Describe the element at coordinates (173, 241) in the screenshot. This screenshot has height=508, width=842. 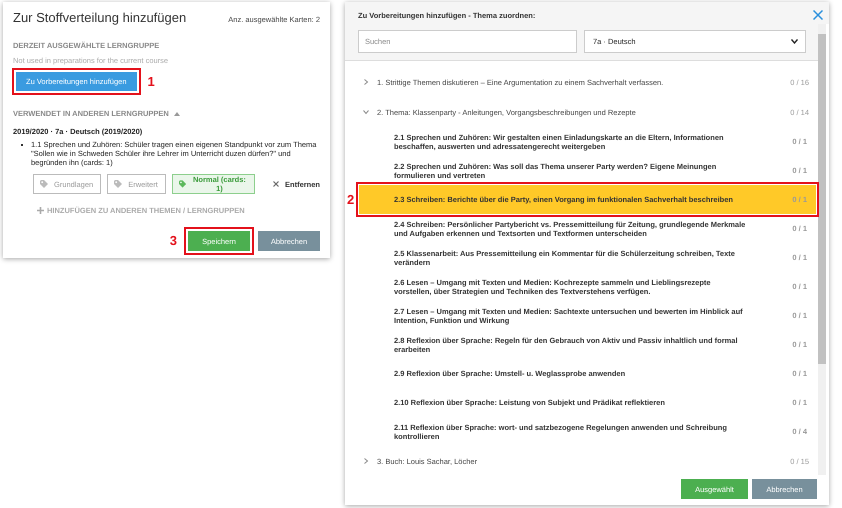
I see `annotation-number: 3` at that location.